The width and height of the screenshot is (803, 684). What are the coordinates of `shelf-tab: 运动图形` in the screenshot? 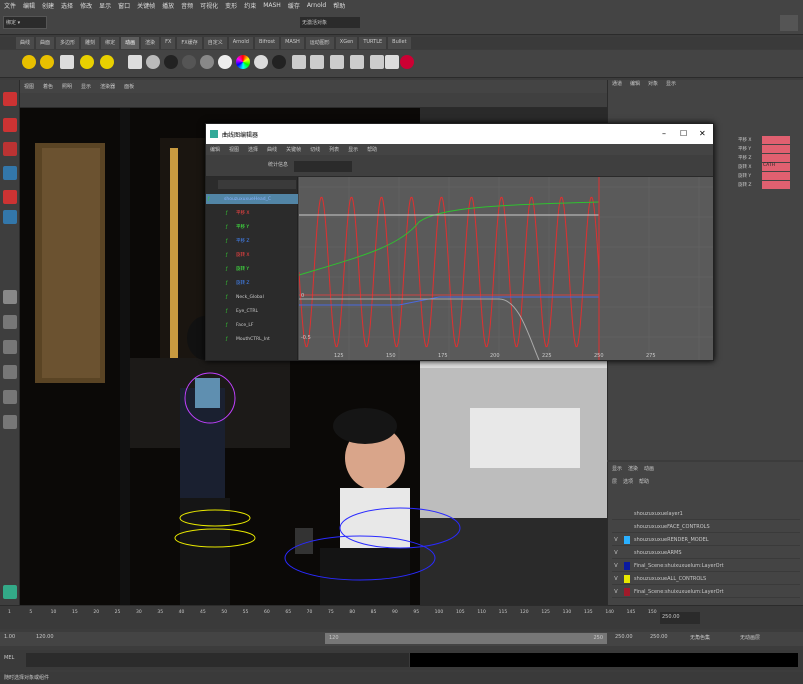 It's located at (319, 43).